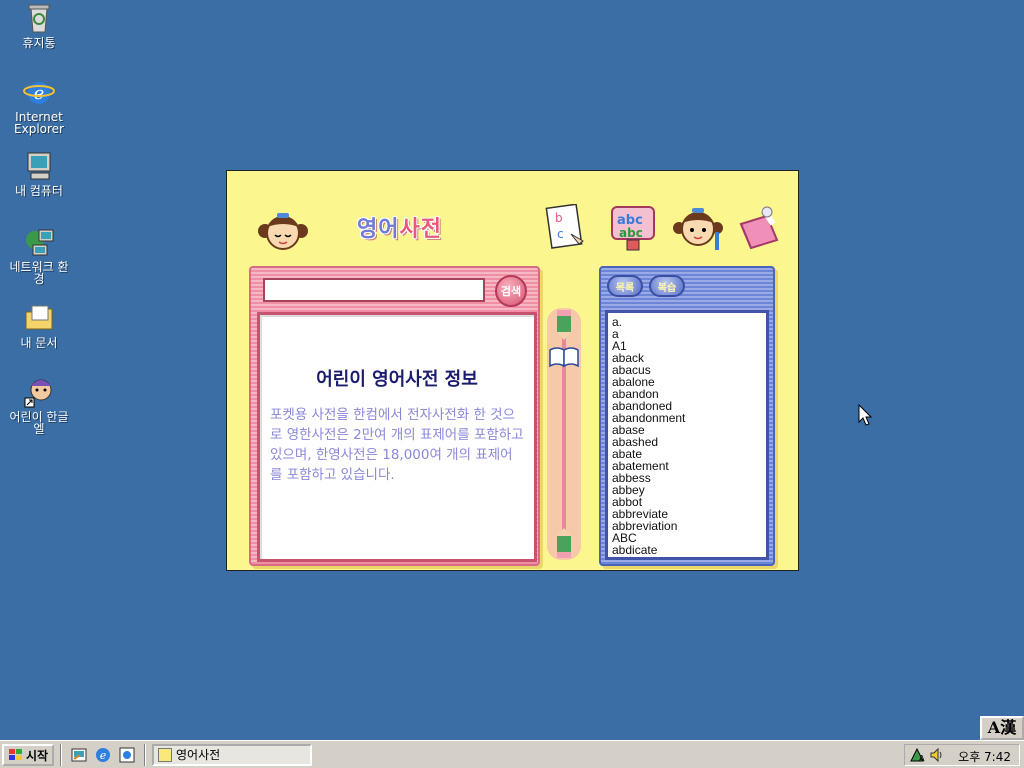  What do you see at coordinates (15, 754) in the screenshot?
I see `windows-logo-icon` at bounding box center [15, 754].